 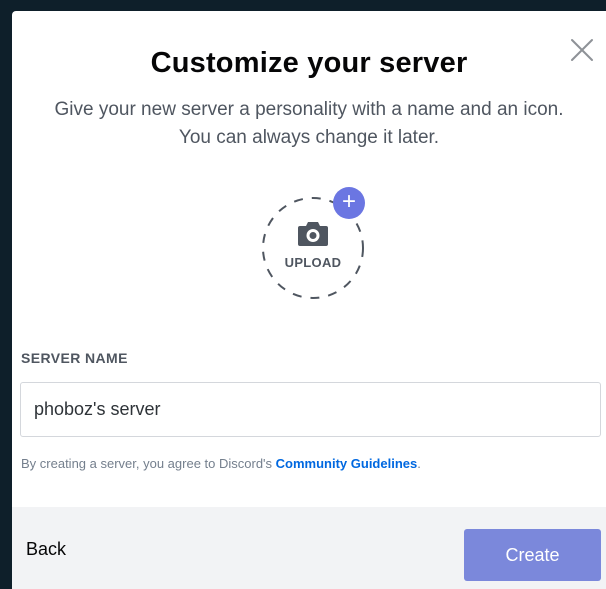 What do you see at coordinates (46, 549) in the screenshot?
I see `back-button: Back` at bounding box center [46, 549].